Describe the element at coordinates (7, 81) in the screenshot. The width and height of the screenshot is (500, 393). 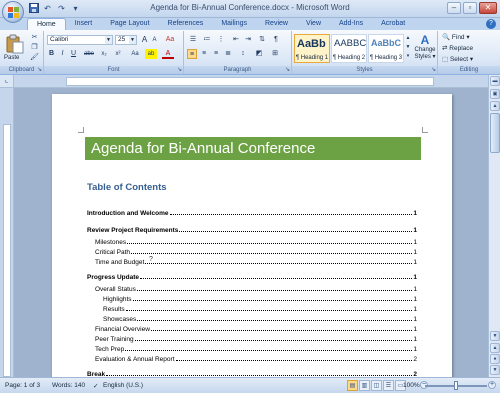
I see `tab-selector-icon: ⌞` at that location.